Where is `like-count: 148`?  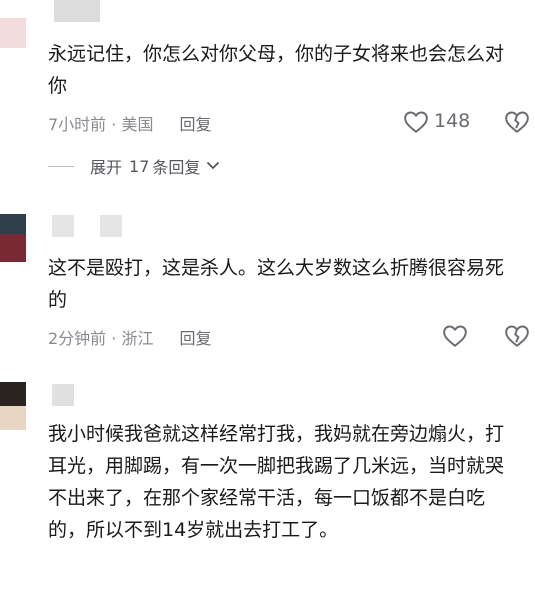 like-count: 148 is located at coordinates (452, 121).